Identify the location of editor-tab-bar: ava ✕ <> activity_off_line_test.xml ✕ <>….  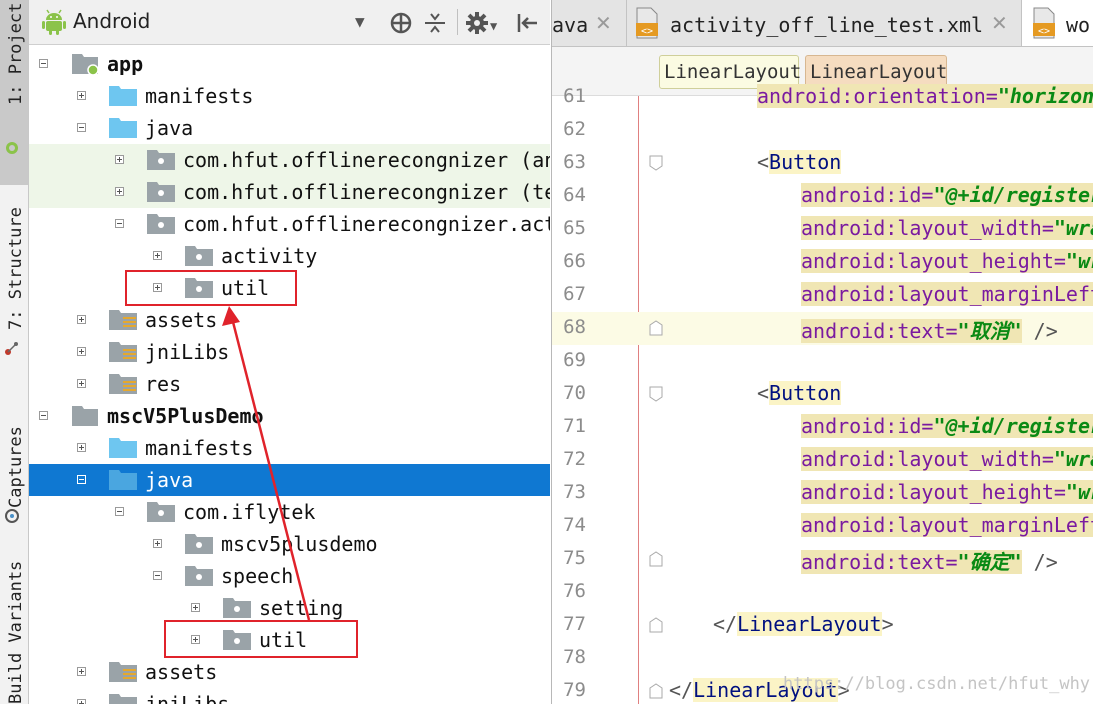
(822, 23).